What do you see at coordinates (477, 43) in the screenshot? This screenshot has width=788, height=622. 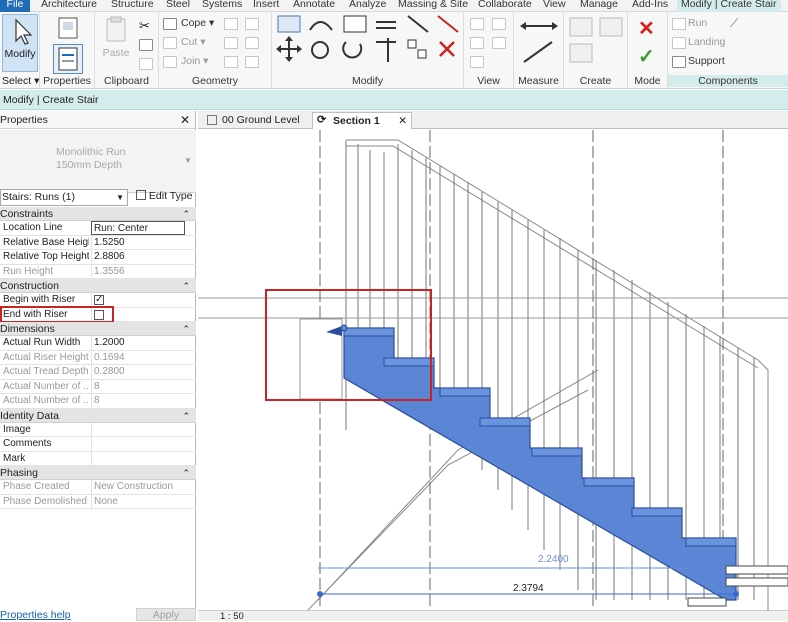 I see `override-icon` at bounding box center [477, 43].